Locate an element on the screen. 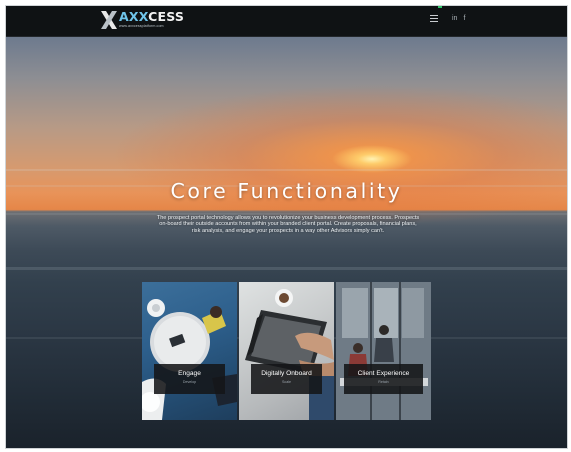  card-subtitle: Develop is located at coordinates (189, 382).